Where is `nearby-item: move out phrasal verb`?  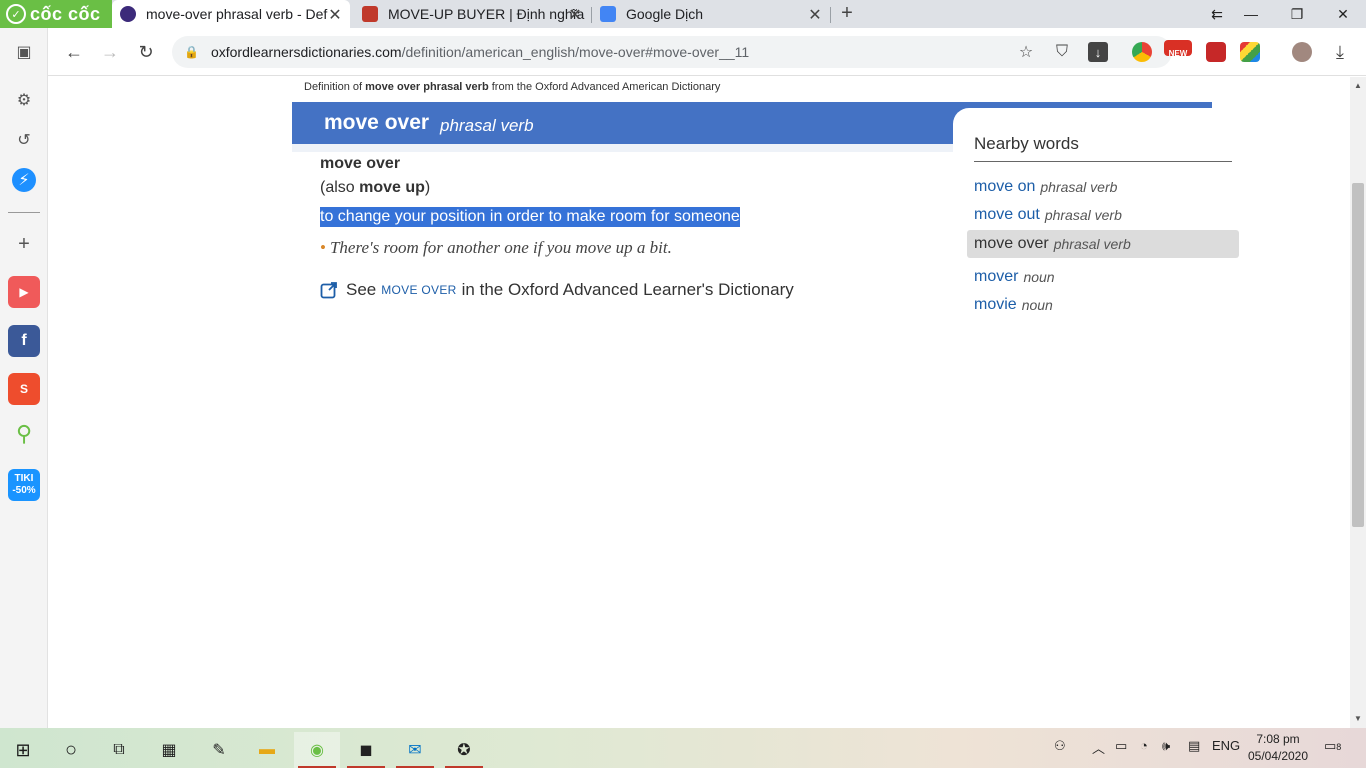
nearby-item: move out phrasal verb is located at coordinates (1103, 215).